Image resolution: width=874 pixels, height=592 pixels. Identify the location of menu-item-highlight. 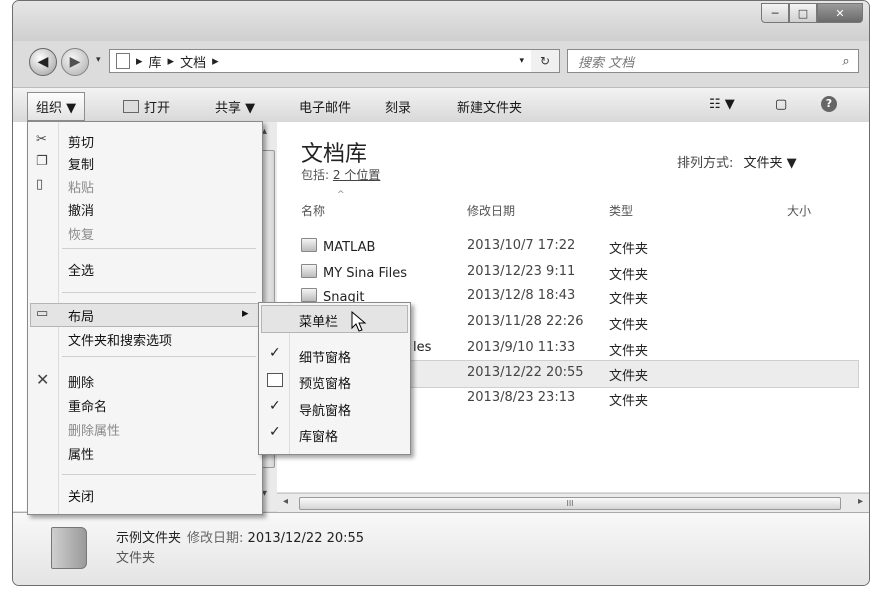
(145, 315).